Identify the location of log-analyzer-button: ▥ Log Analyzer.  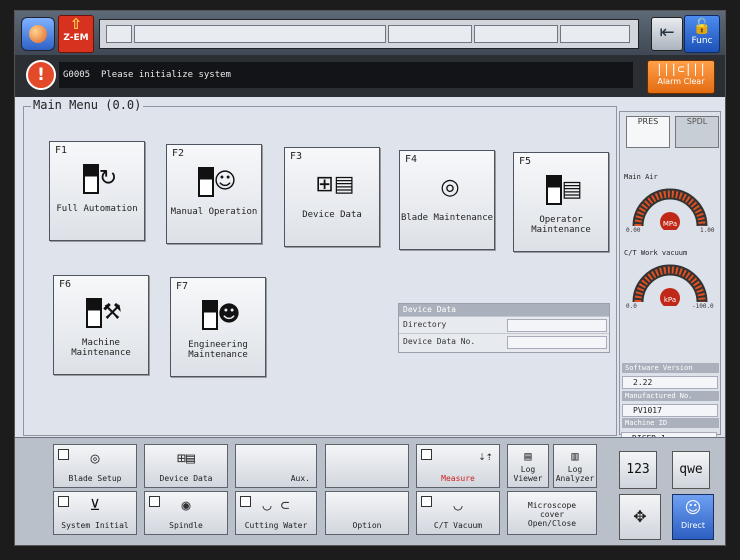
(575, 466).